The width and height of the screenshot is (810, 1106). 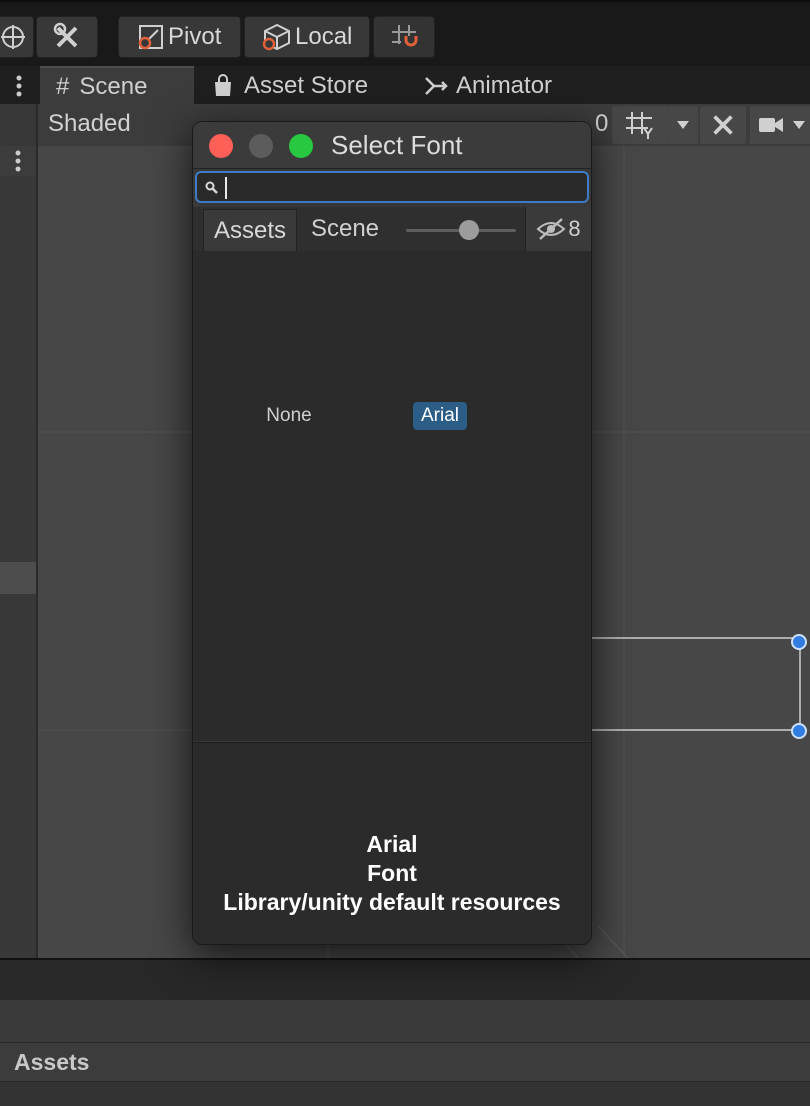 I want to click on hidden-count-label: 0, so click(x=602, y=123).